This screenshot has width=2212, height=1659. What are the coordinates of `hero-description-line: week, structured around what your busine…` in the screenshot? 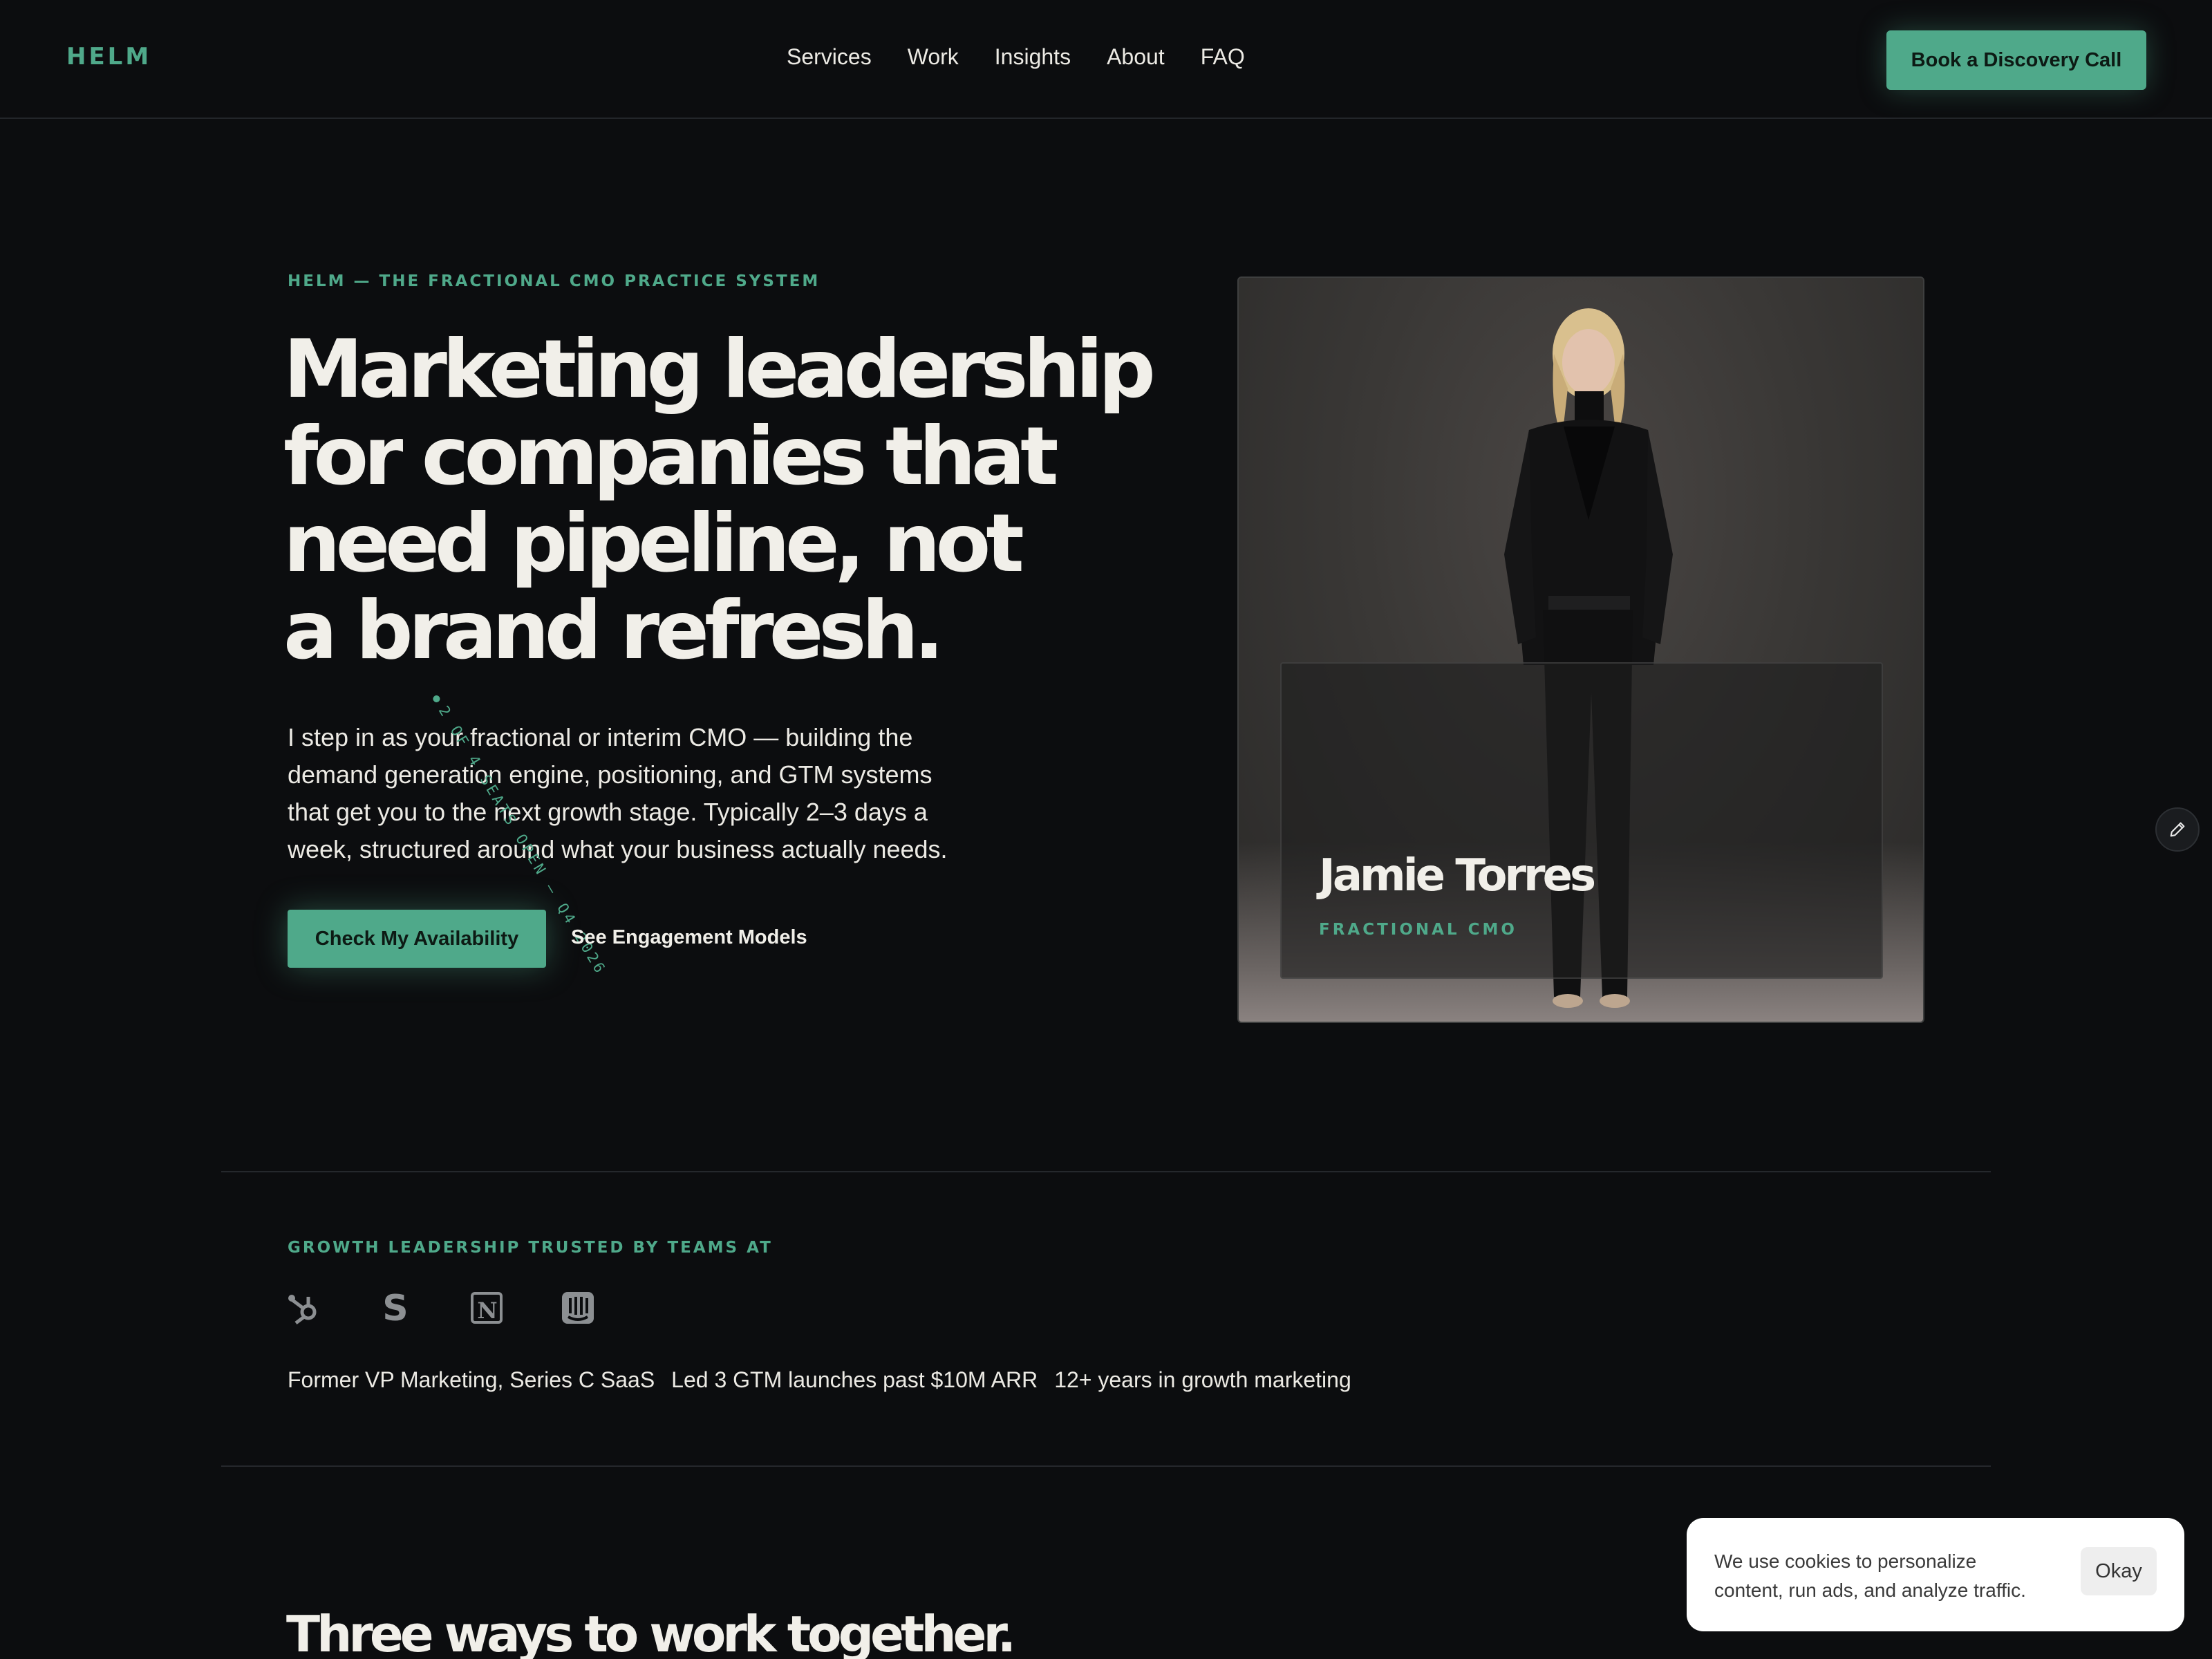 It's located at (618, 849).